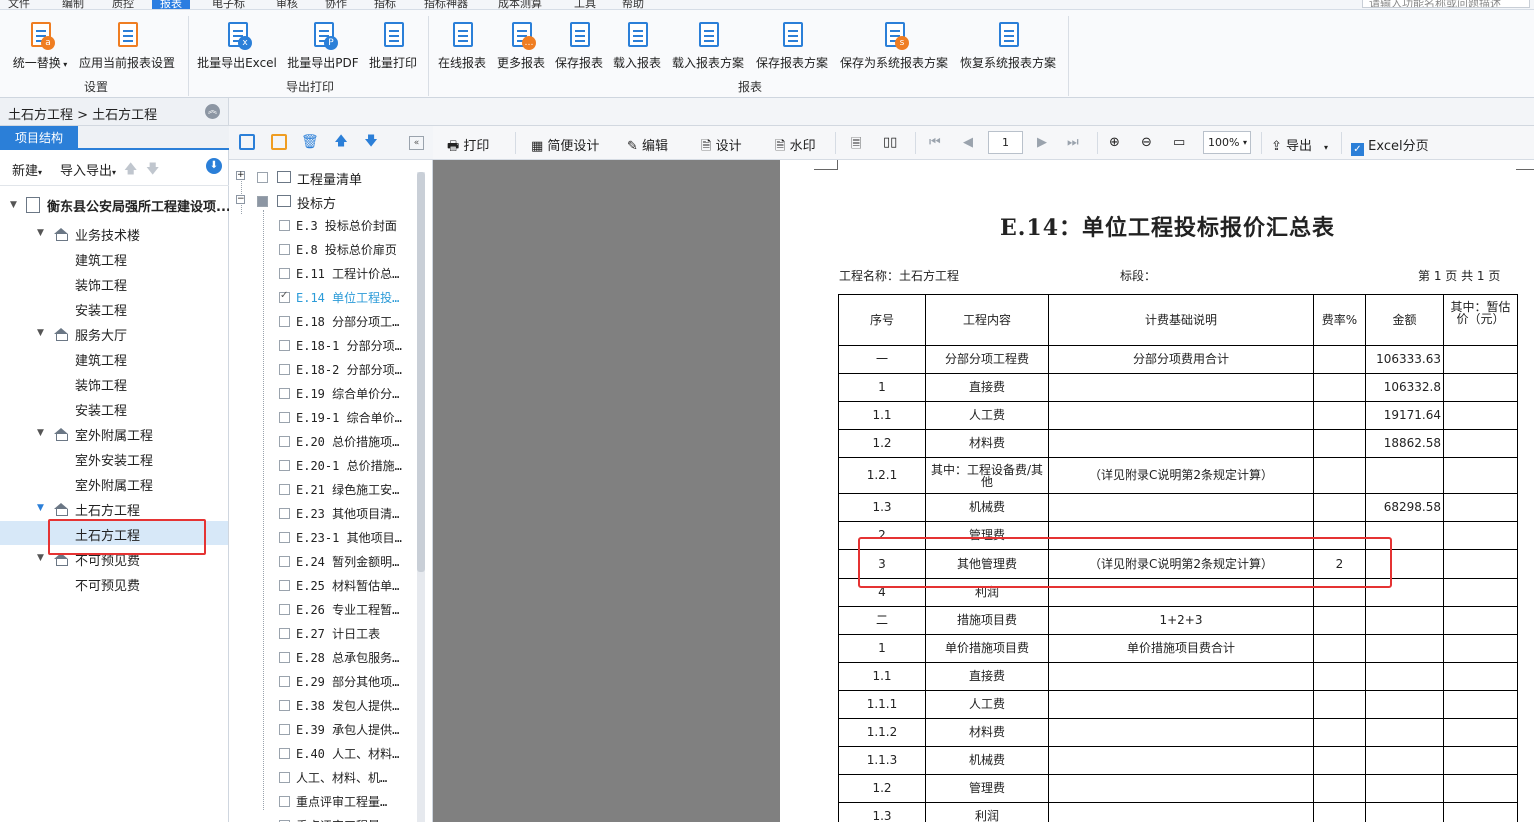 The height and width of the screenshot is (822, 1534). What do you see at coordinates (127, 50) in the screenshot?
I see `apply-report-settings-button: 应用当前报表设置` at bounding box center [127, 50].